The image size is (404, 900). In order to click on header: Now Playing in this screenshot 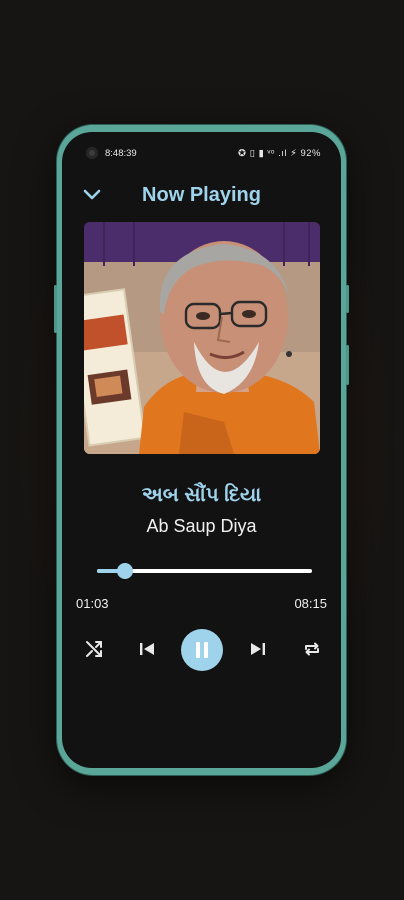, I will do `click(201, 195)`.